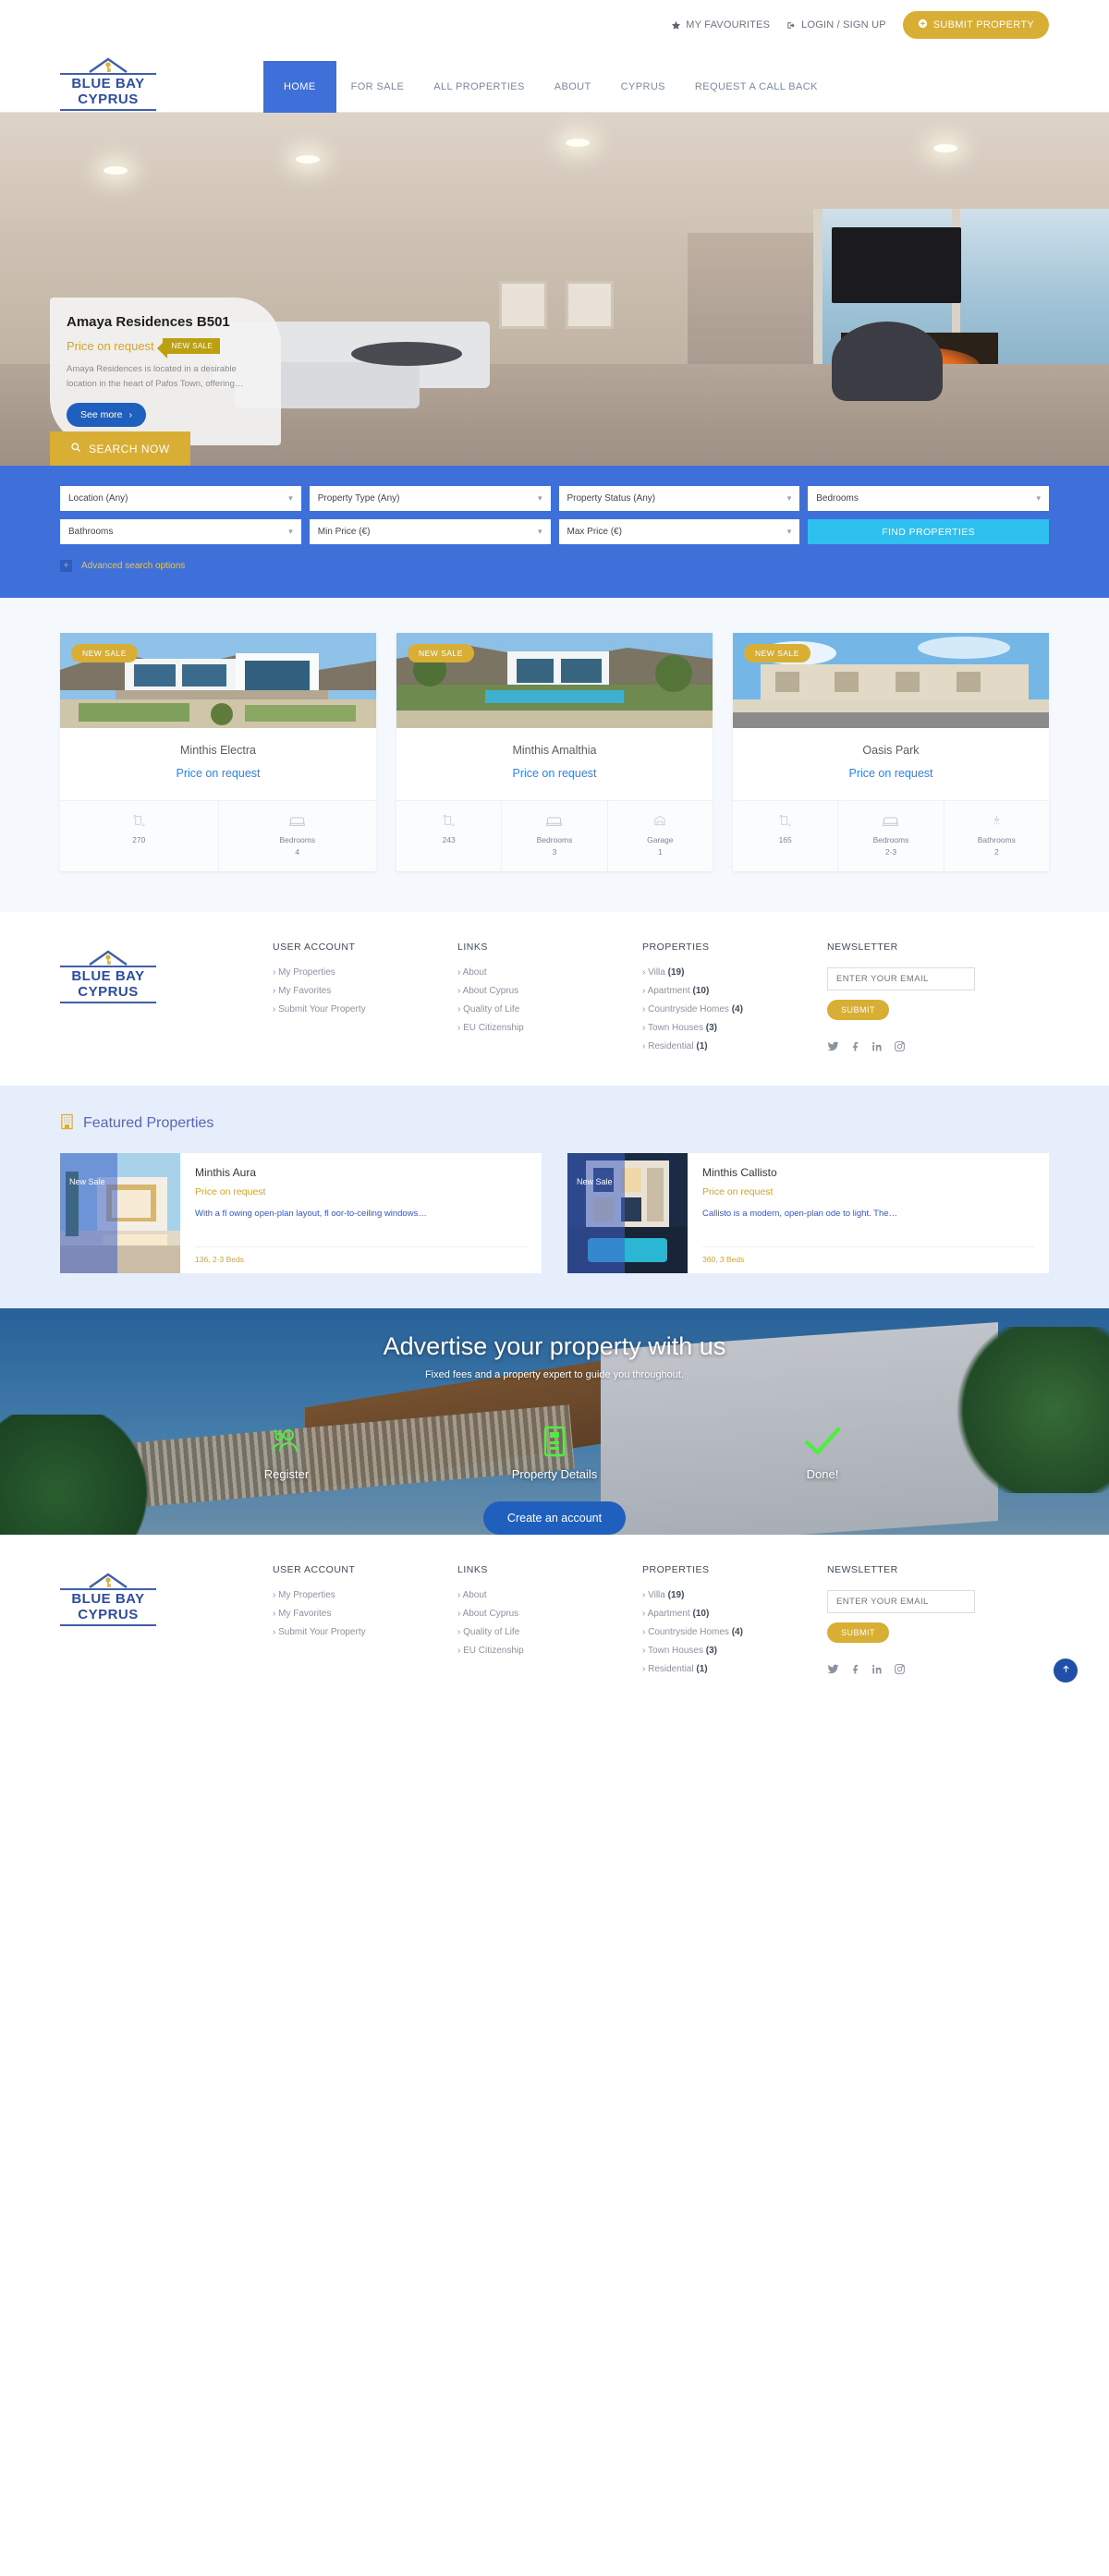 This screenshot has height=2576, width=1109. What do you see at coordinates (594, 532) in the screenshot?
I see `max-price-select-value: Max Price (€)` at bounding box center [594, 532].